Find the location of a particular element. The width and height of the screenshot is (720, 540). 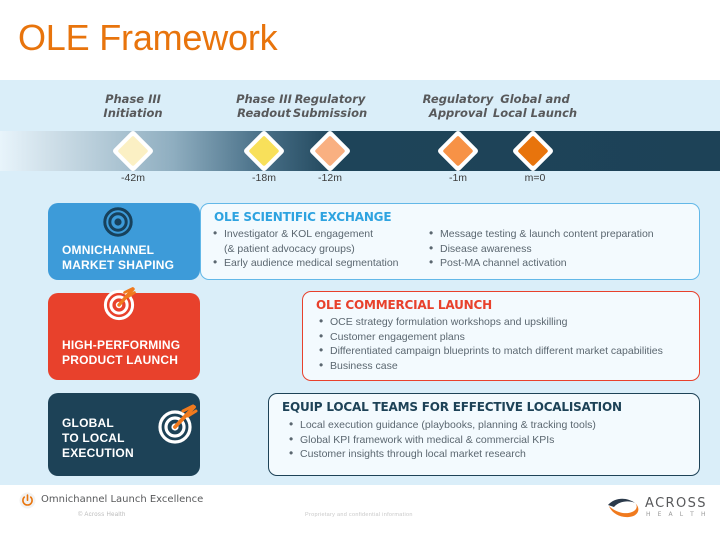

card-global-to-local-execution: GLOBAL TO LOCAL EXECUTION is located at coordinates (124, 434).